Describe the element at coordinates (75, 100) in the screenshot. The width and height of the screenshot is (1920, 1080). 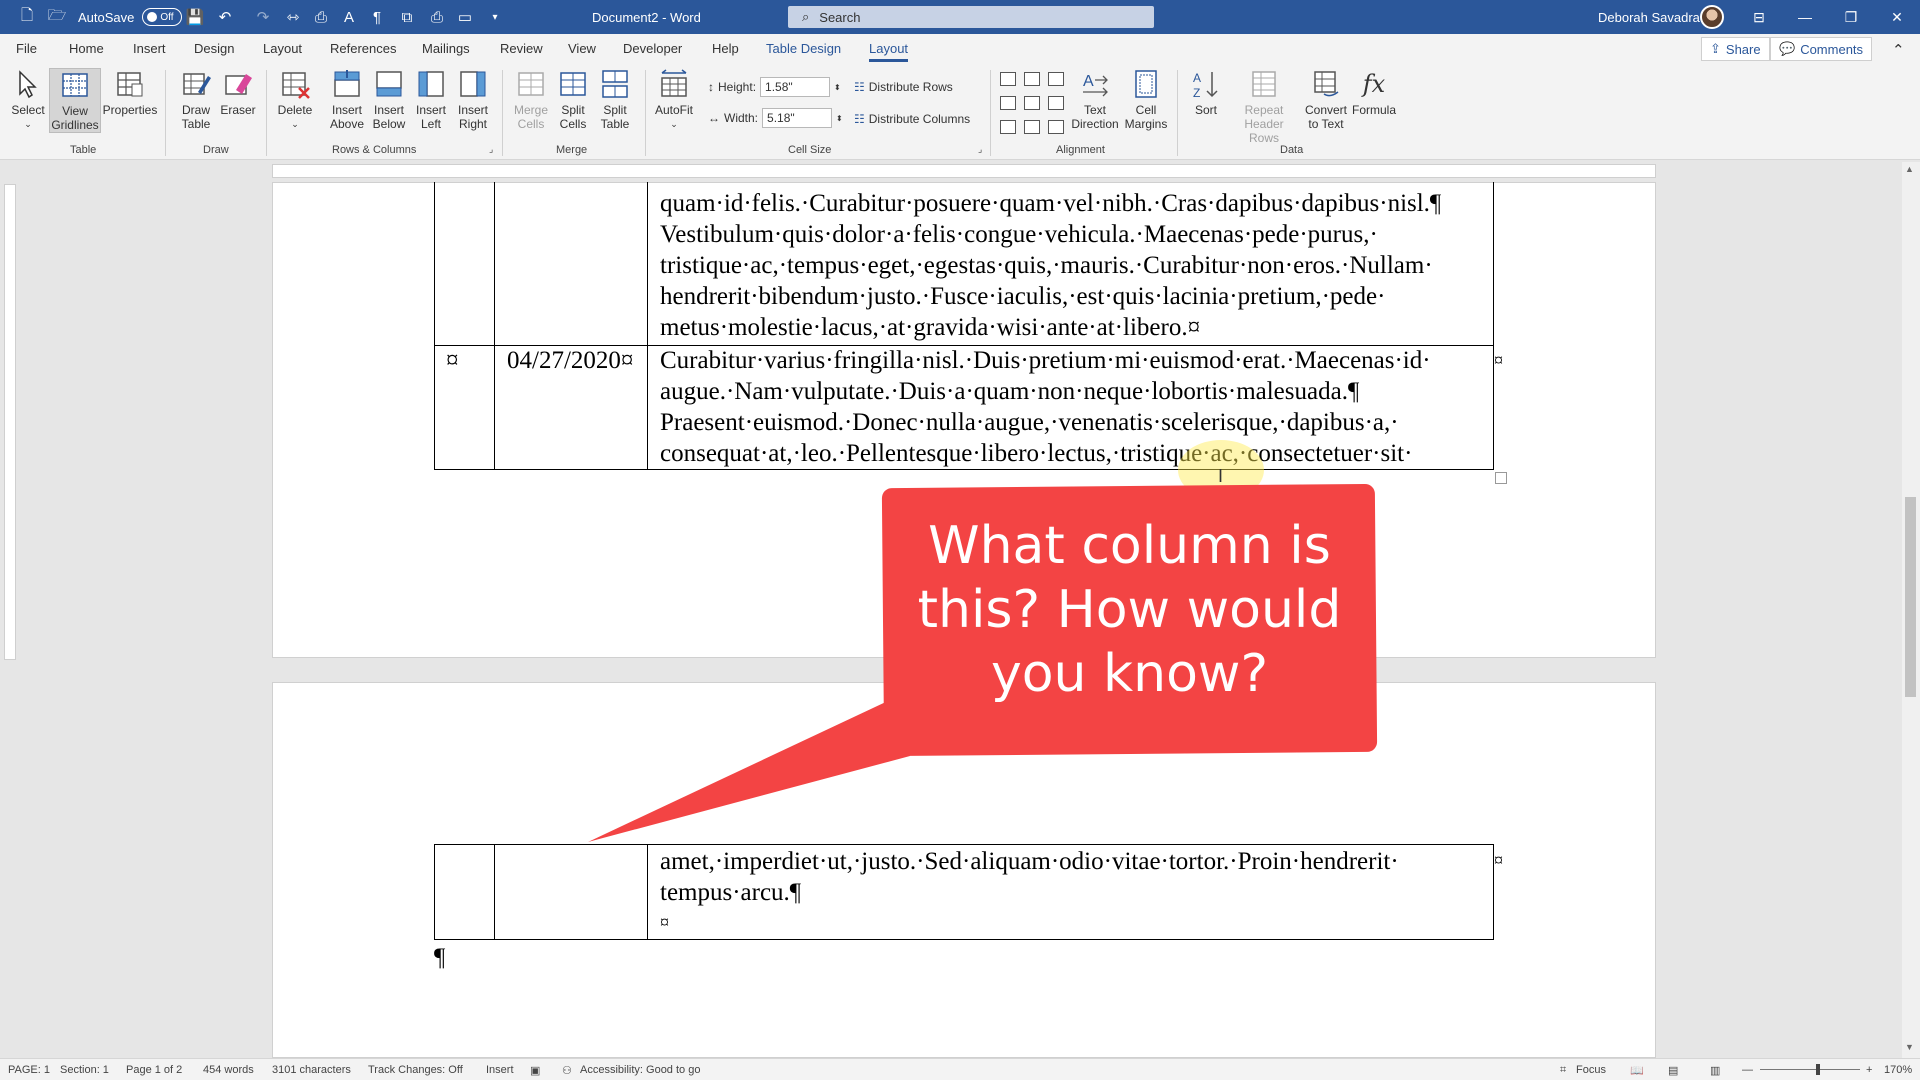
I see `view-gridlines-button: View Gridlines` at that location.